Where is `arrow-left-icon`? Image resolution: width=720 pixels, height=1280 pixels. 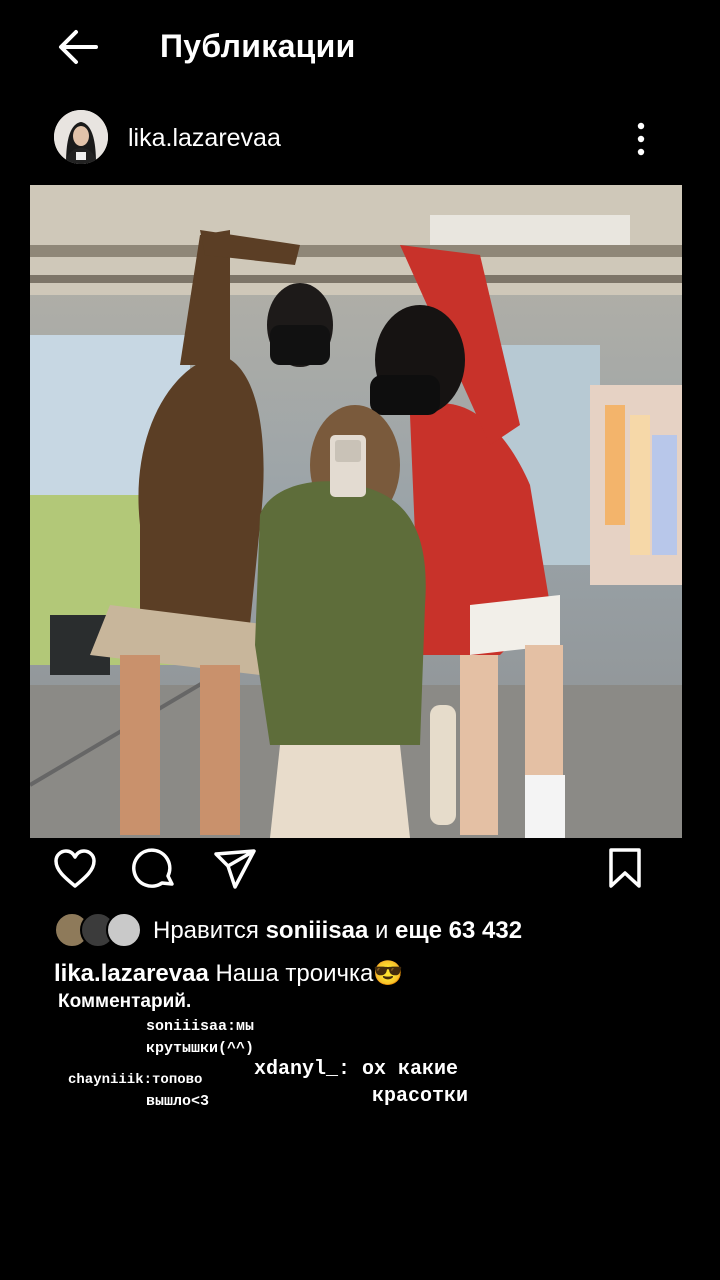 arrow-left-icon is located at coordinates (78, 47).